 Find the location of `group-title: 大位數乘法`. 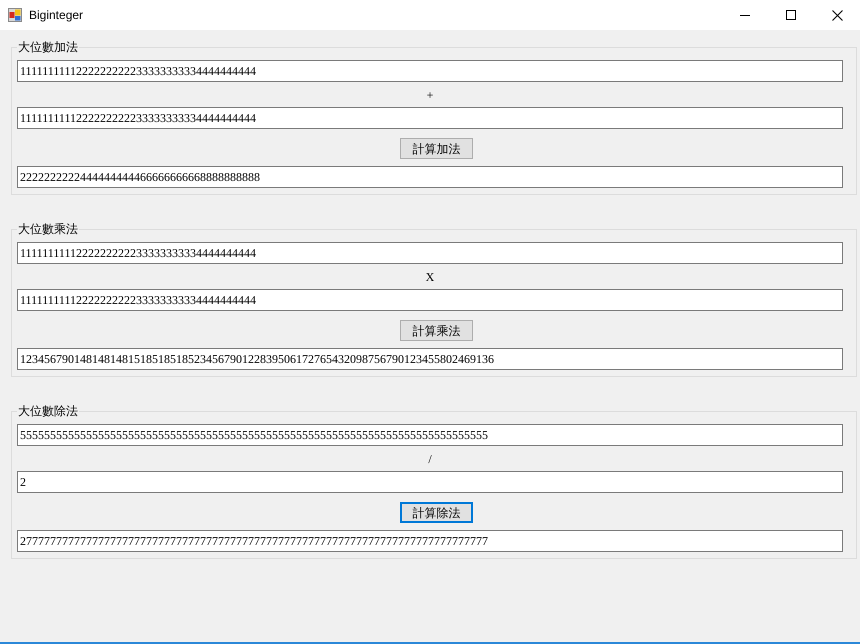

group-title: 大位數乘法 is located at coordinates (48, 229).